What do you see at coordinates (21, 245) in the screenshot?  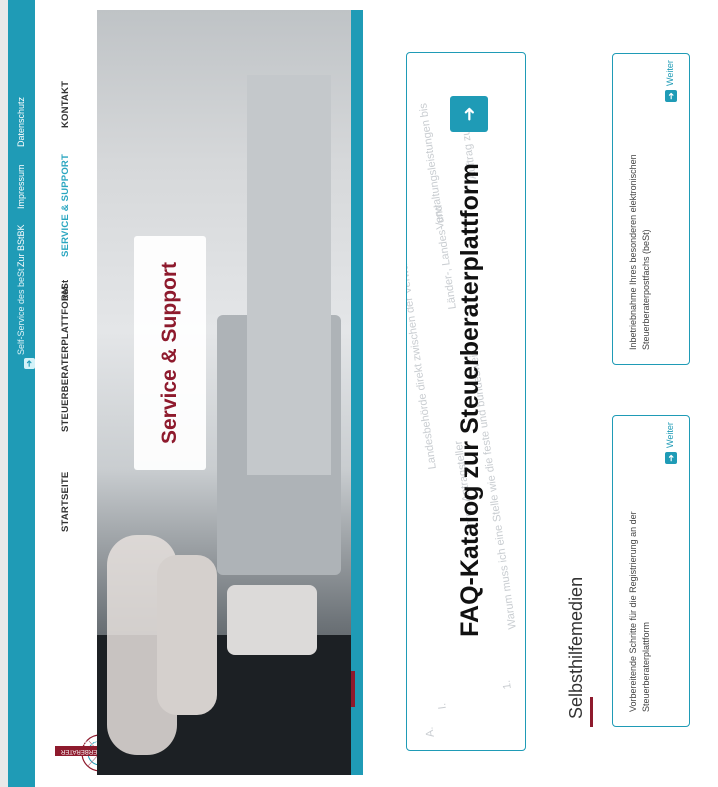 I see `bstbk-link: Zur BStBK` at bounding box center [21, 245].